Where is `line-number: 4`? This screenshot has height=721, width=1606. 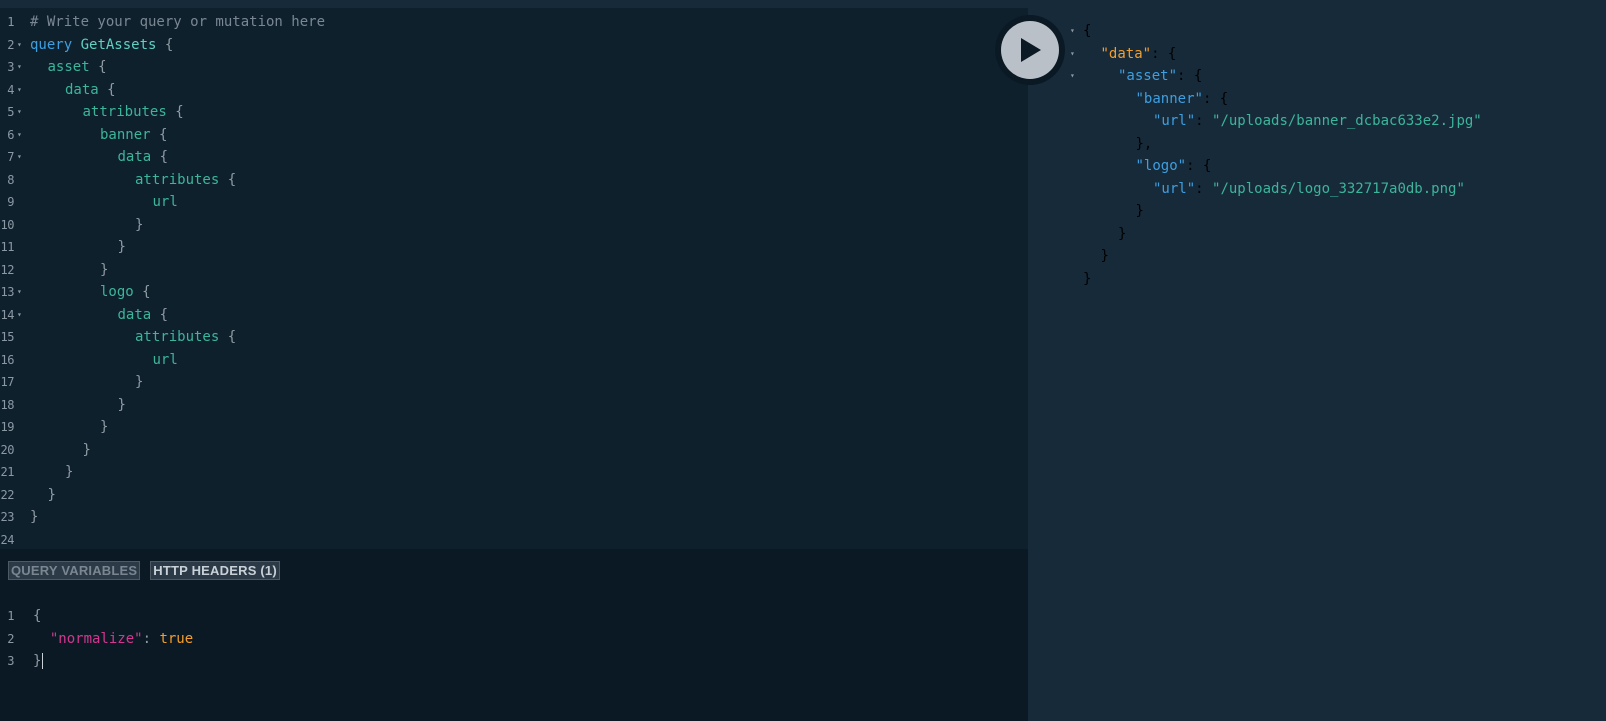
line-number: 4 is located at coordinates (10, 89).